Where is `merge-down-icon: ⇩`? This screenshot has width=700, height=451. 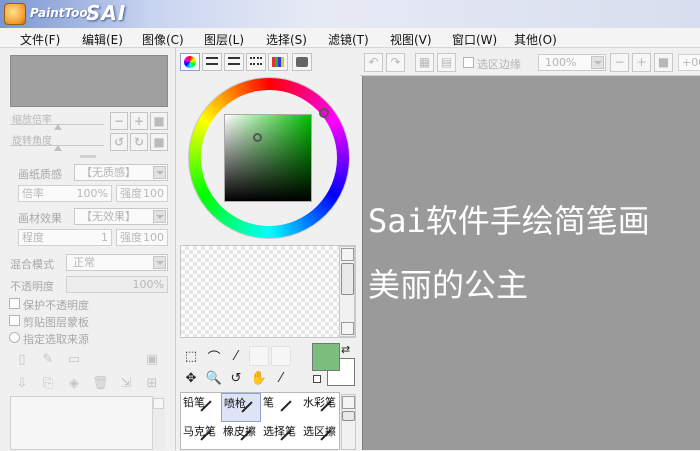 merge-down-icon: ⇩ is located at coordinates (22, 384).